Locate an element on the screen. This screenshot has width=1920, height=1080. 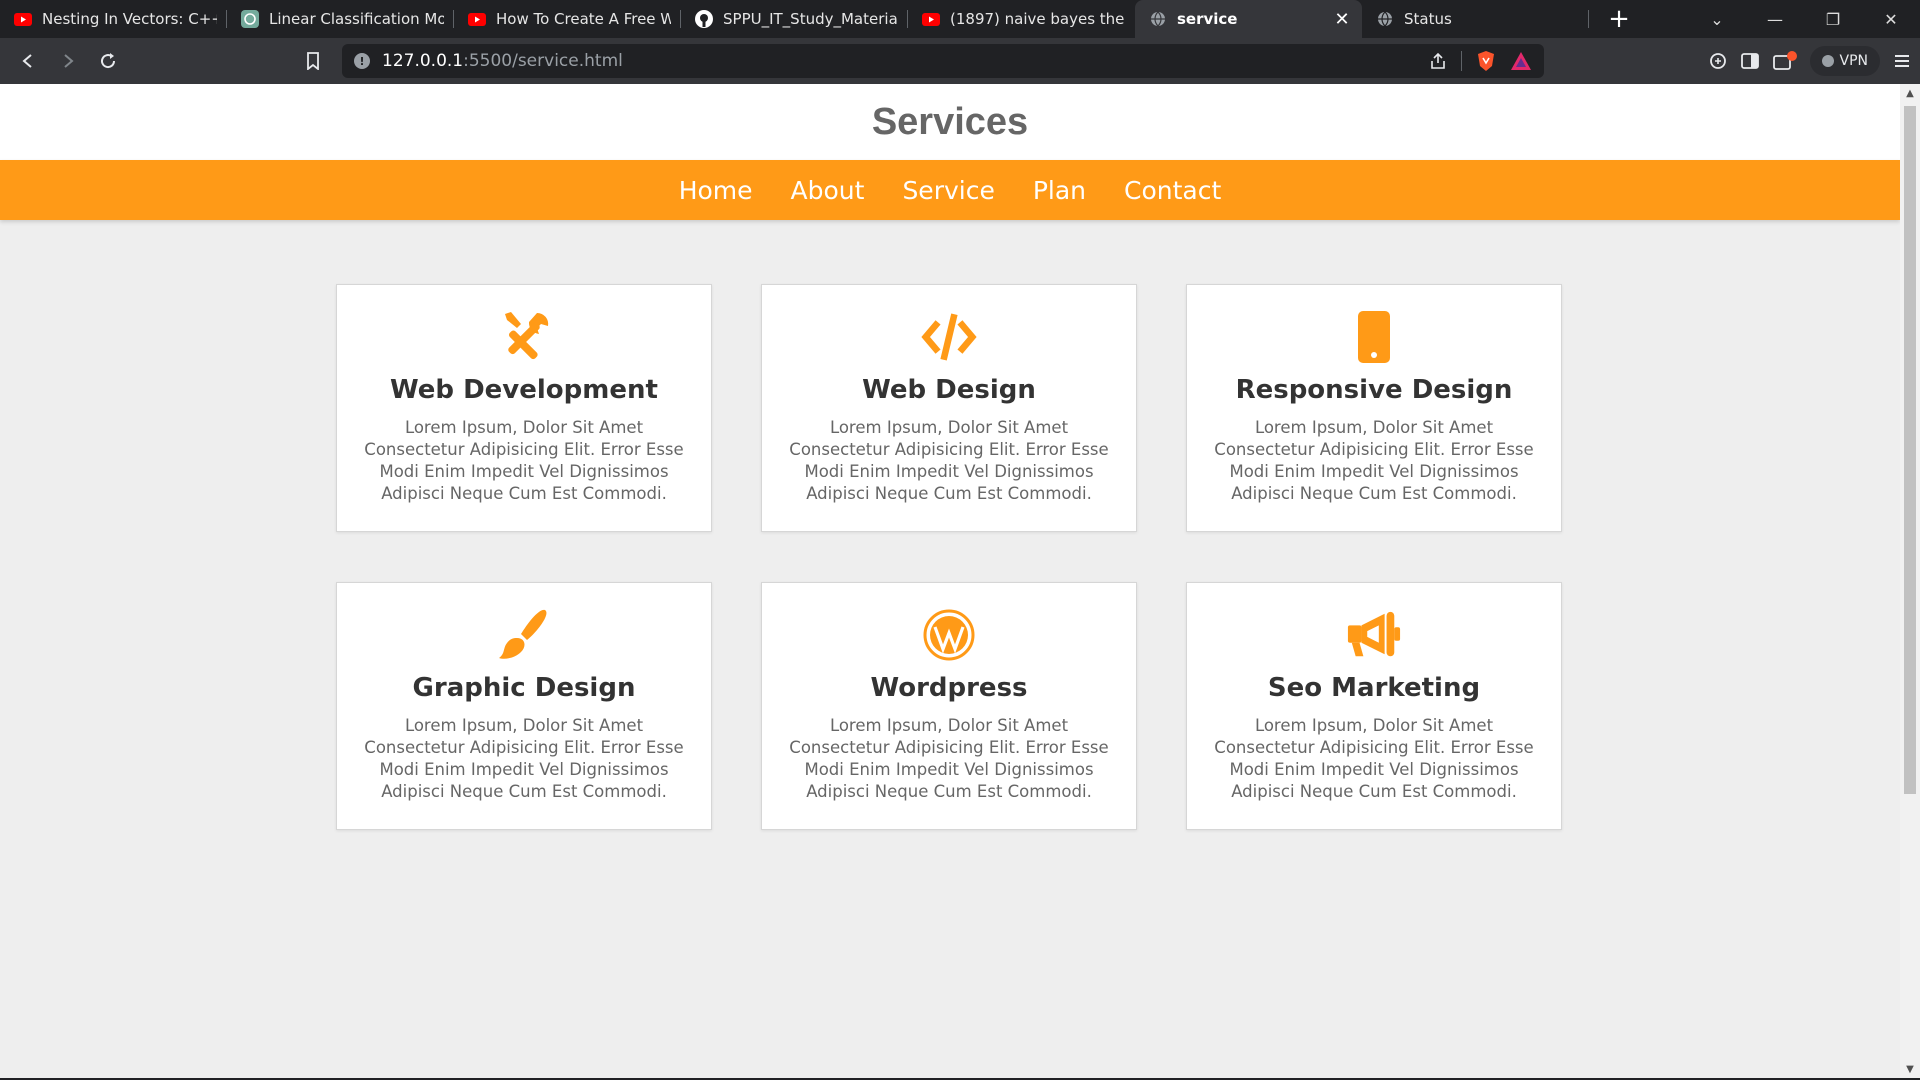
service-title: Seo Marketing is located at coordinates (1374, 688).